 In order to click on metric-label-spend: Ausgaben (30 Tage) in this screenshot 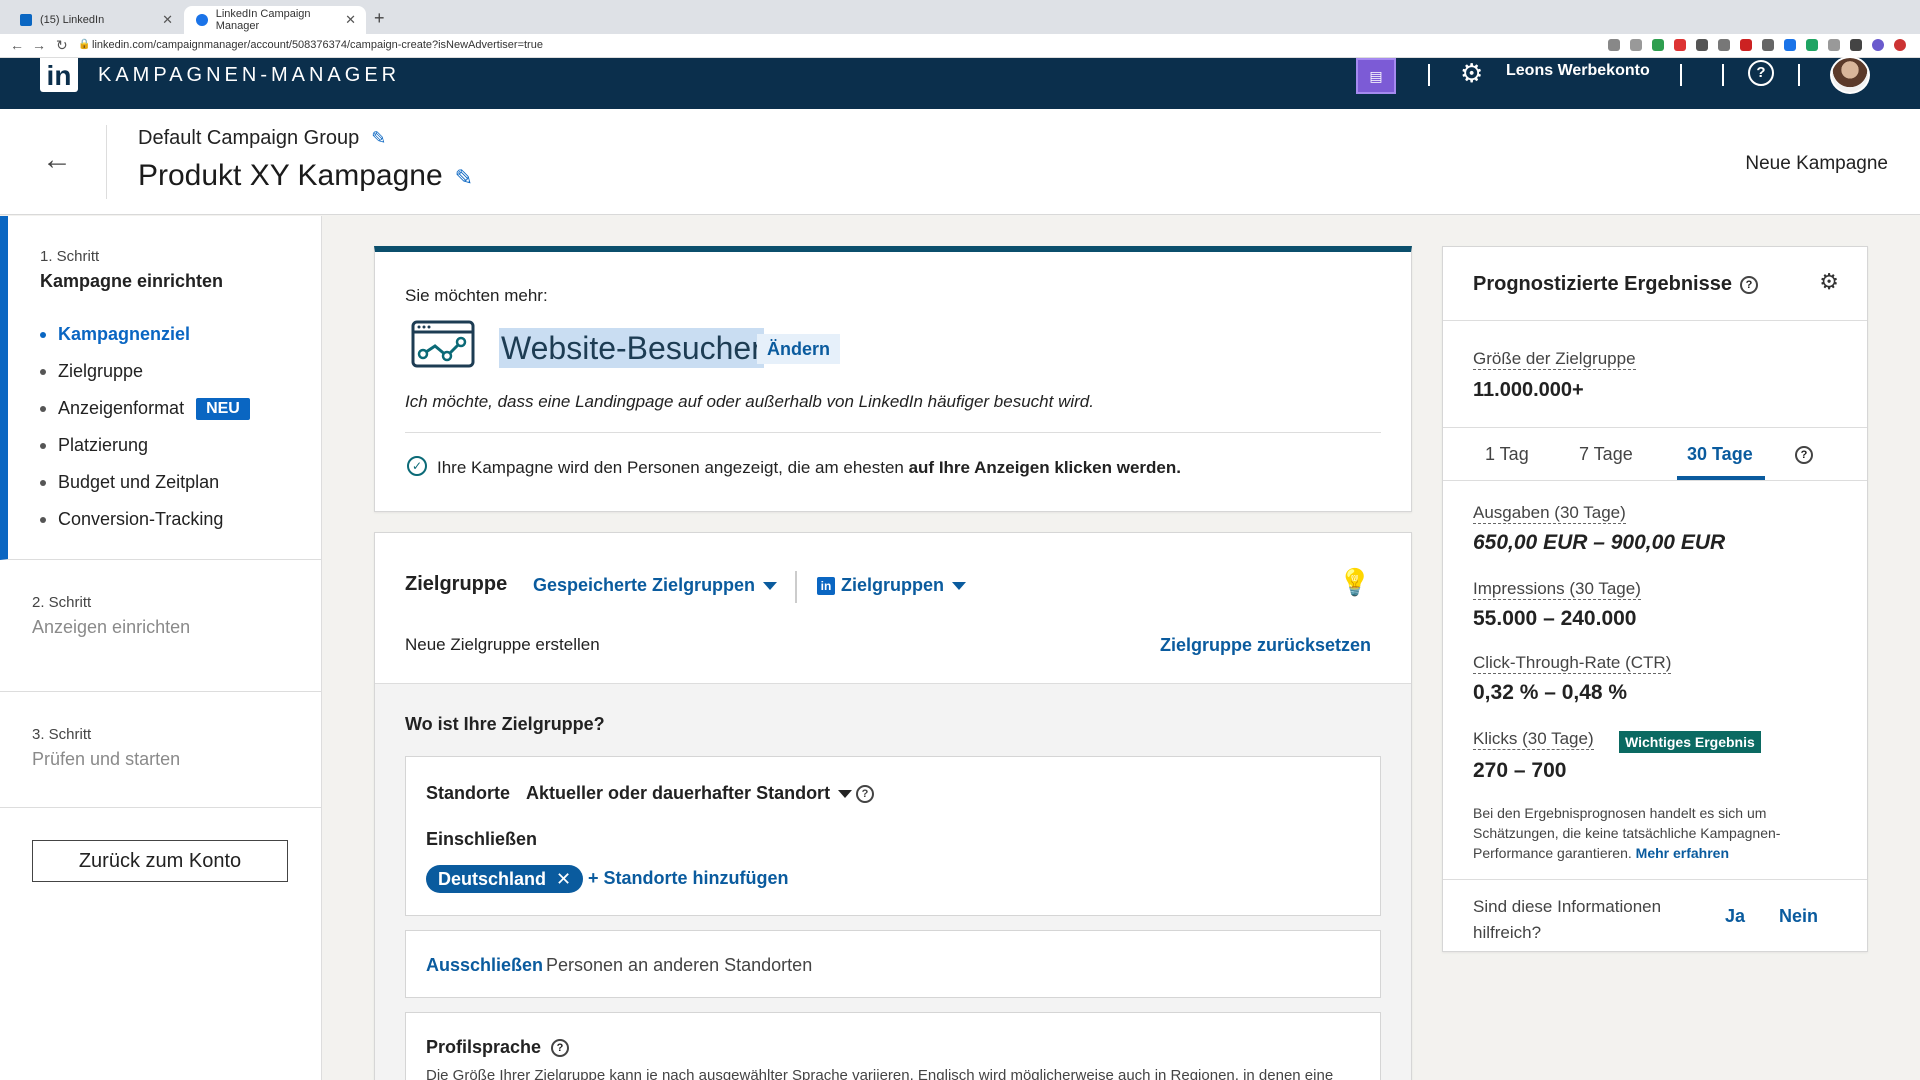, I will do `click(1549, 513)`.